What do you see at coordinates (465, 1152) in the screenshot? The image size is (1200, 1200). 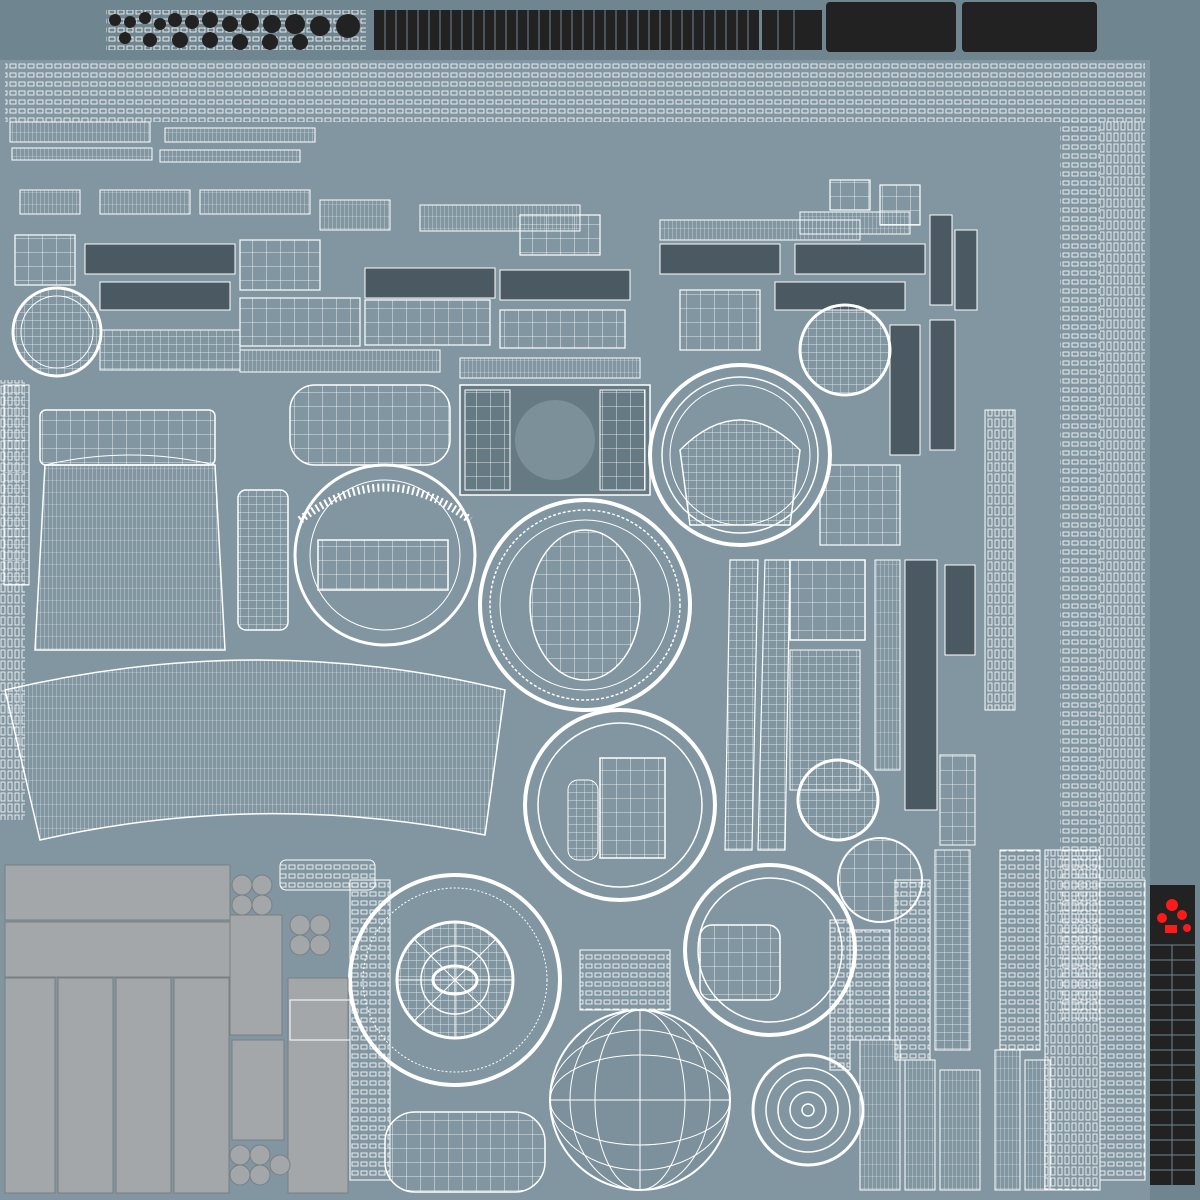 I see `bottom-rounded-panel` at bounding box center [465, 1152].